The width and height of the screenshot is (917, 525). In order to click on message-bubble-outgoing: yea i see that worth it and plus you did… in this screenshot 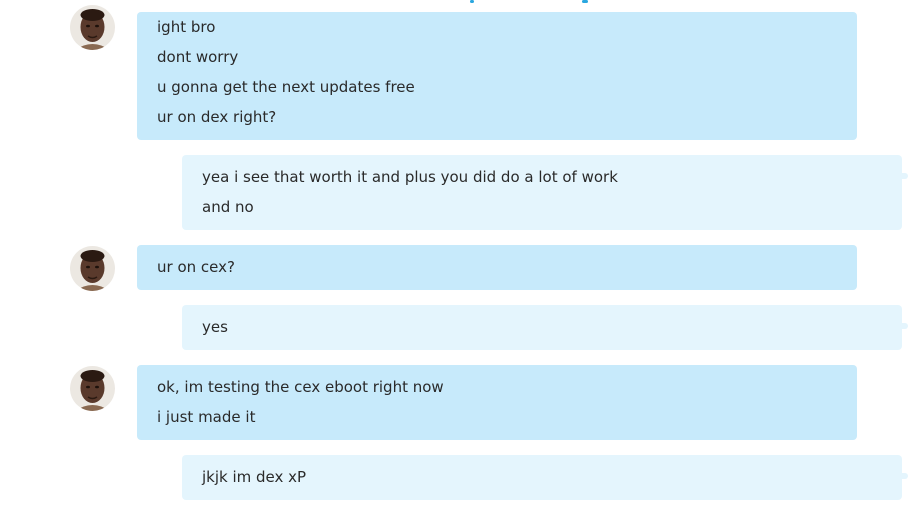, I will do `click(545, 192)`.